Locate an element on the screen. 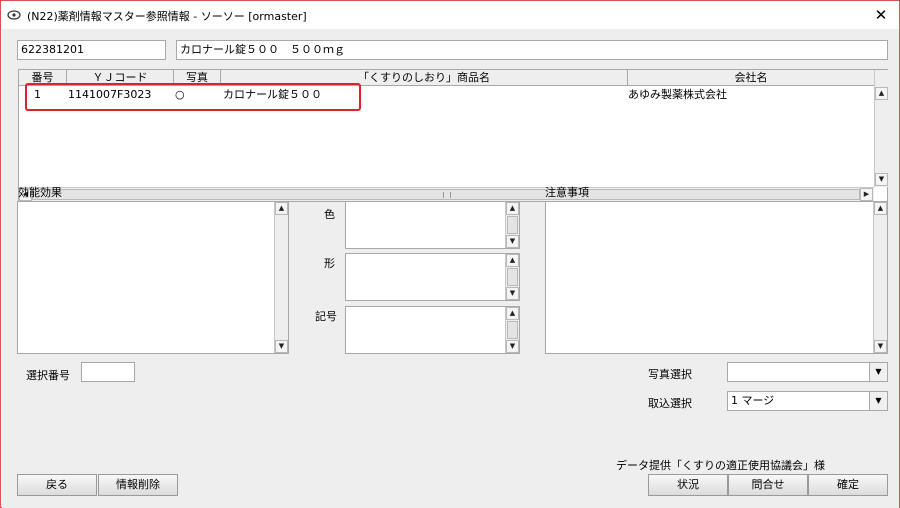 The height and width of the screenshot is (508, 900). symbol-textarea: ▲ ▼ is located at coordinates (432, 330).